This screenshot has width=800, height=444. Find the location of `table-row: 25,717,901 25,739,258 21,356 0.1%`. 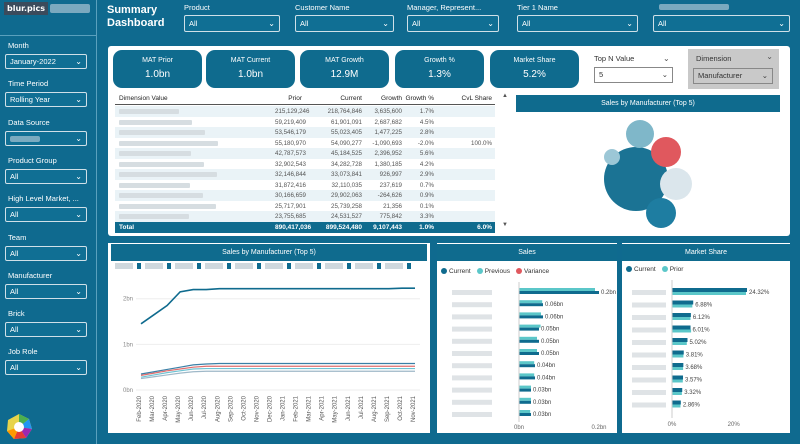

table-row: 25,717,901 25,739,258 21,356 0.1% is located at coordinates (305, 205).